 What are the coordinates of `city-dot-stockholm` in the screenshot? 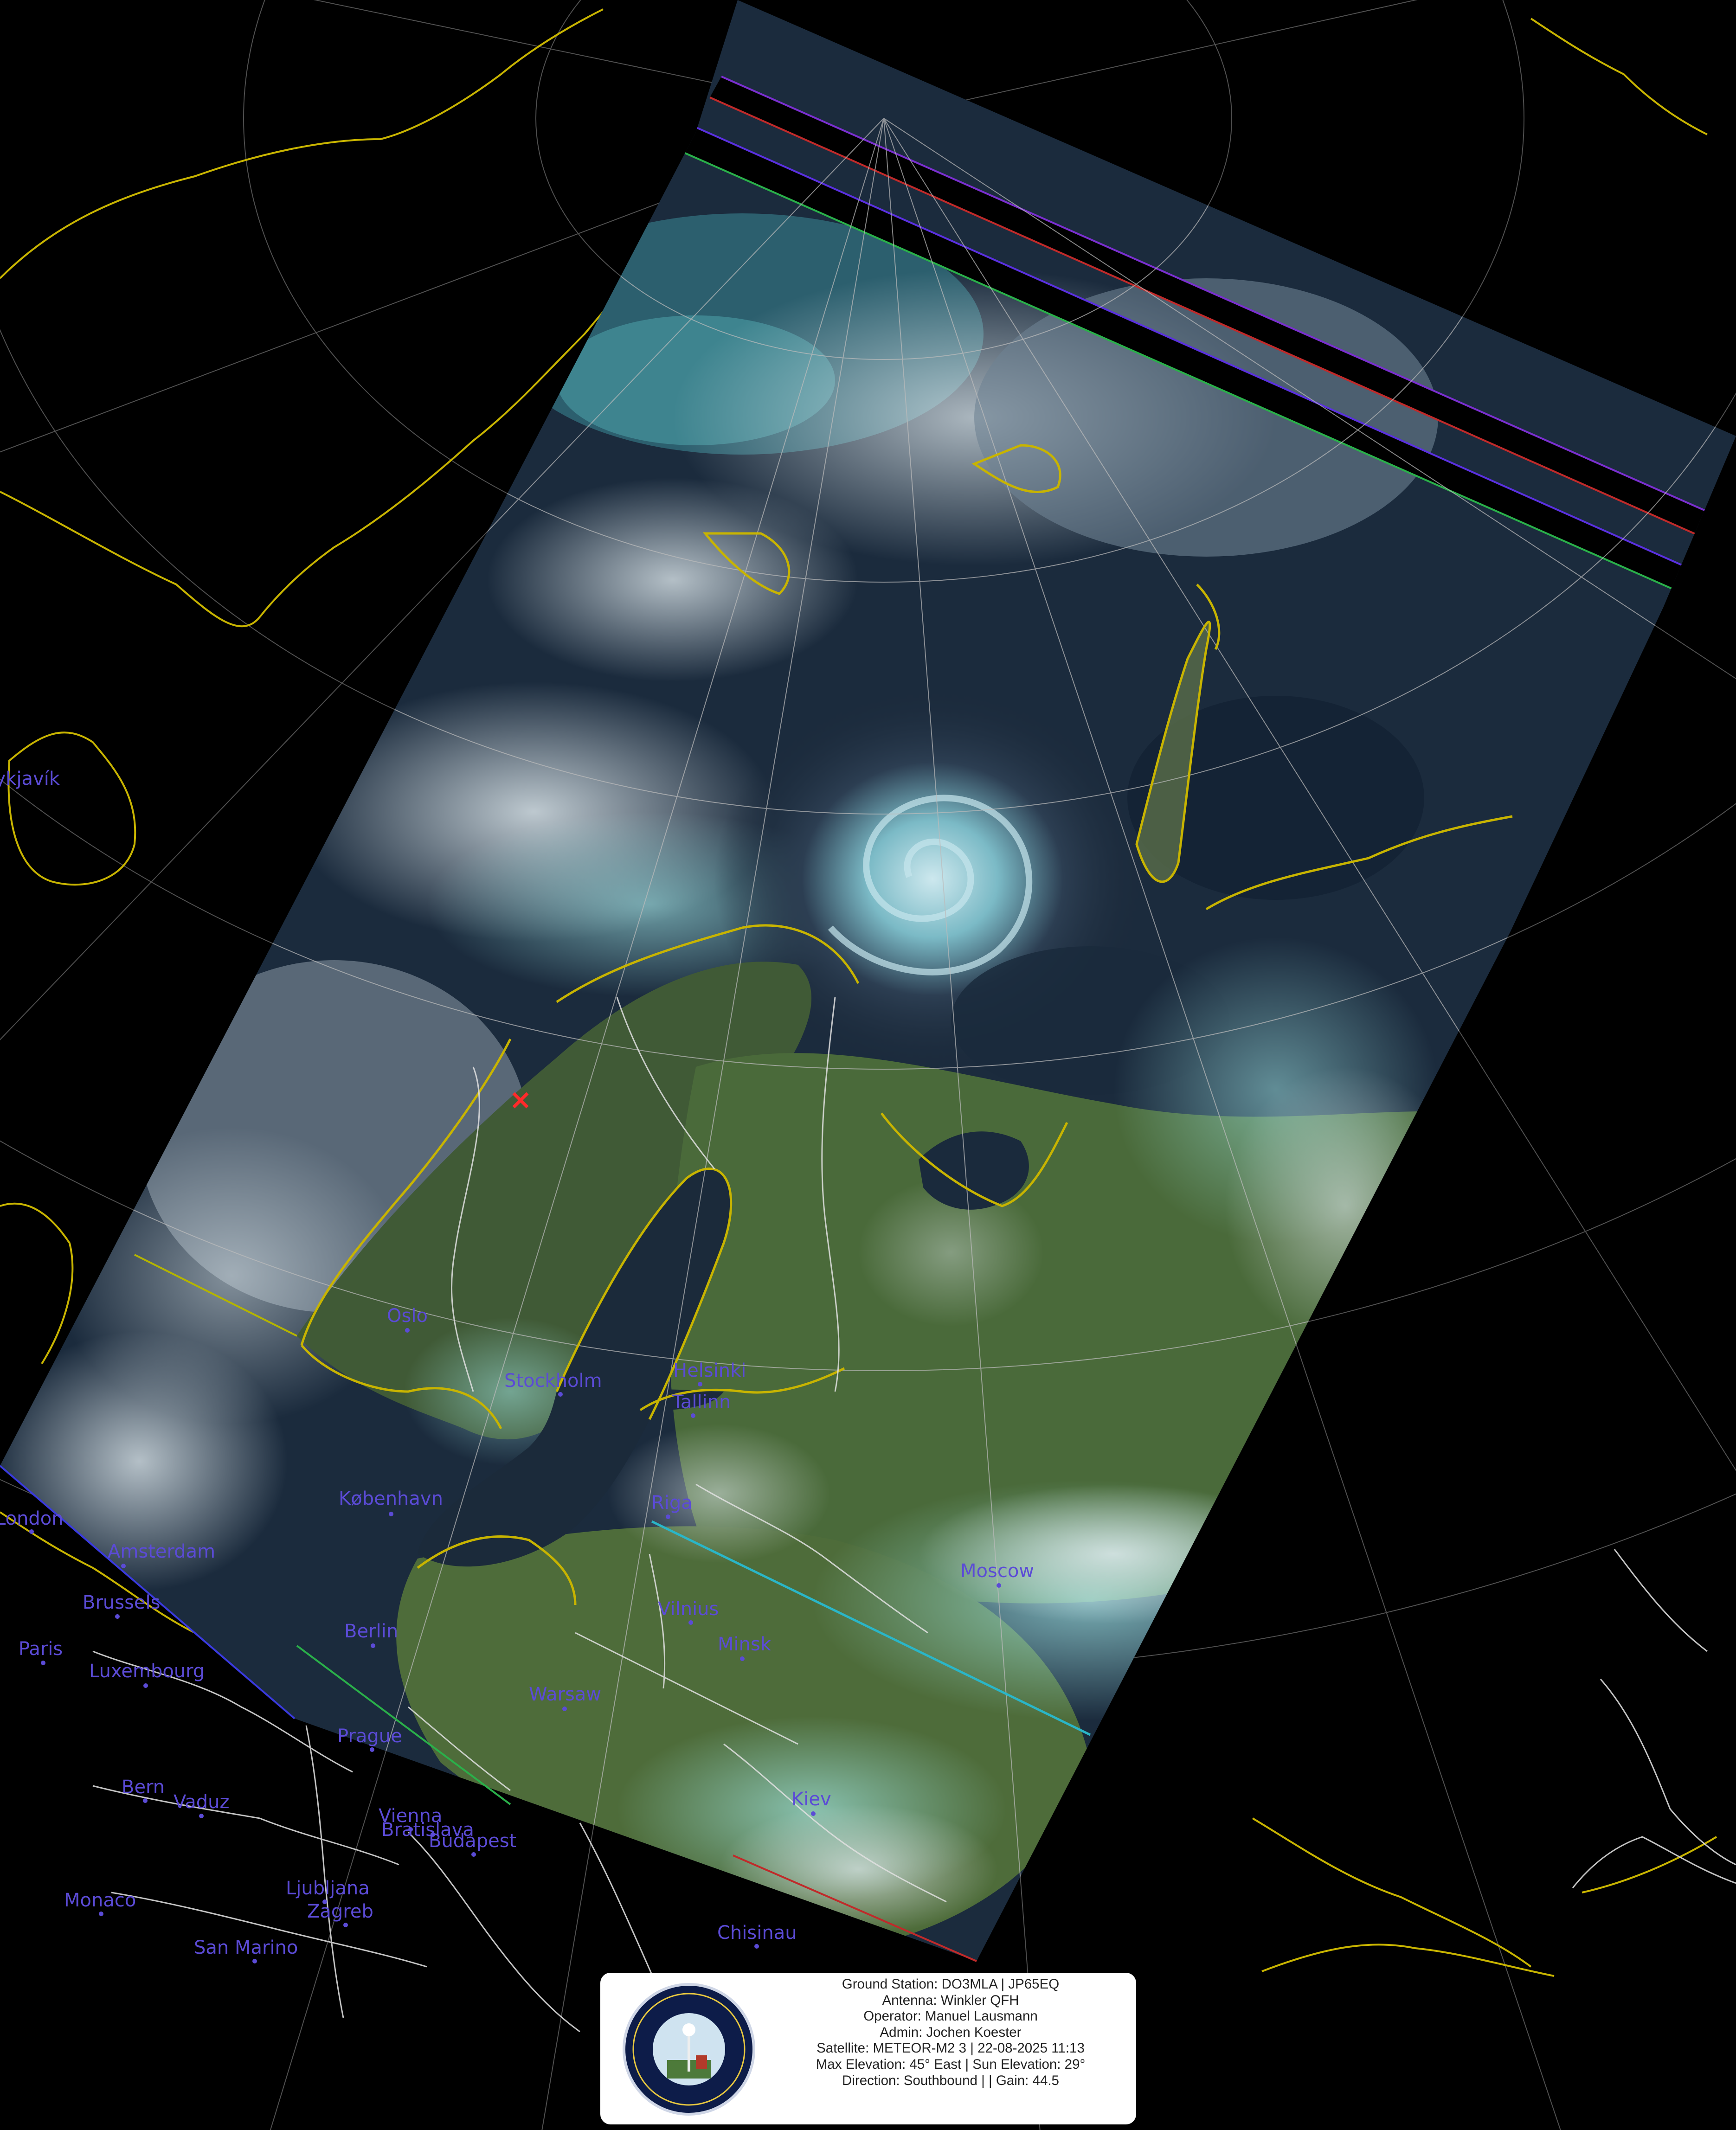 It's located at (560, 1394).